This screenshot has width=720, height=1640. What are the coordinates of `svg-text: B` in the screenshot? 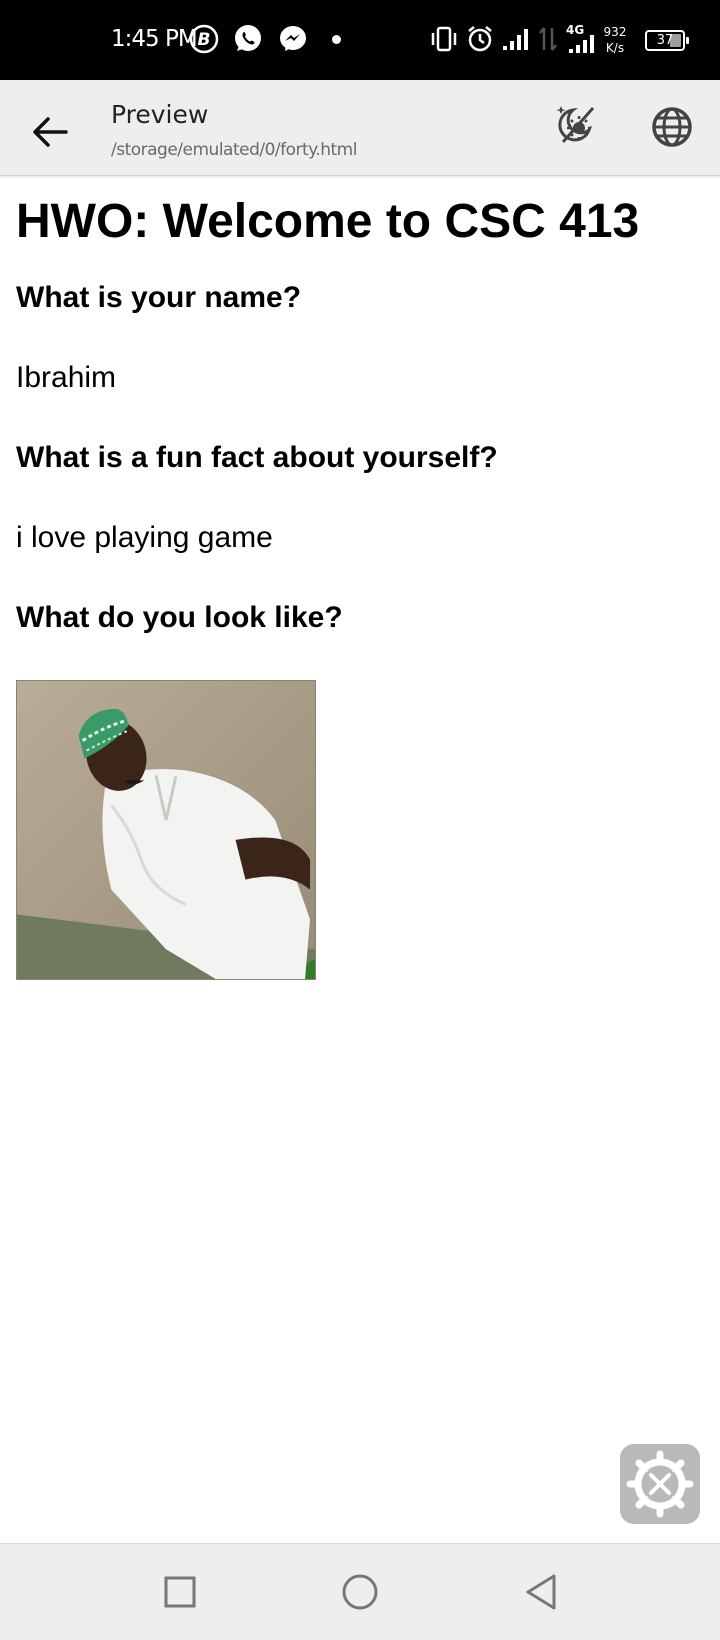 It's located at (204, 40).